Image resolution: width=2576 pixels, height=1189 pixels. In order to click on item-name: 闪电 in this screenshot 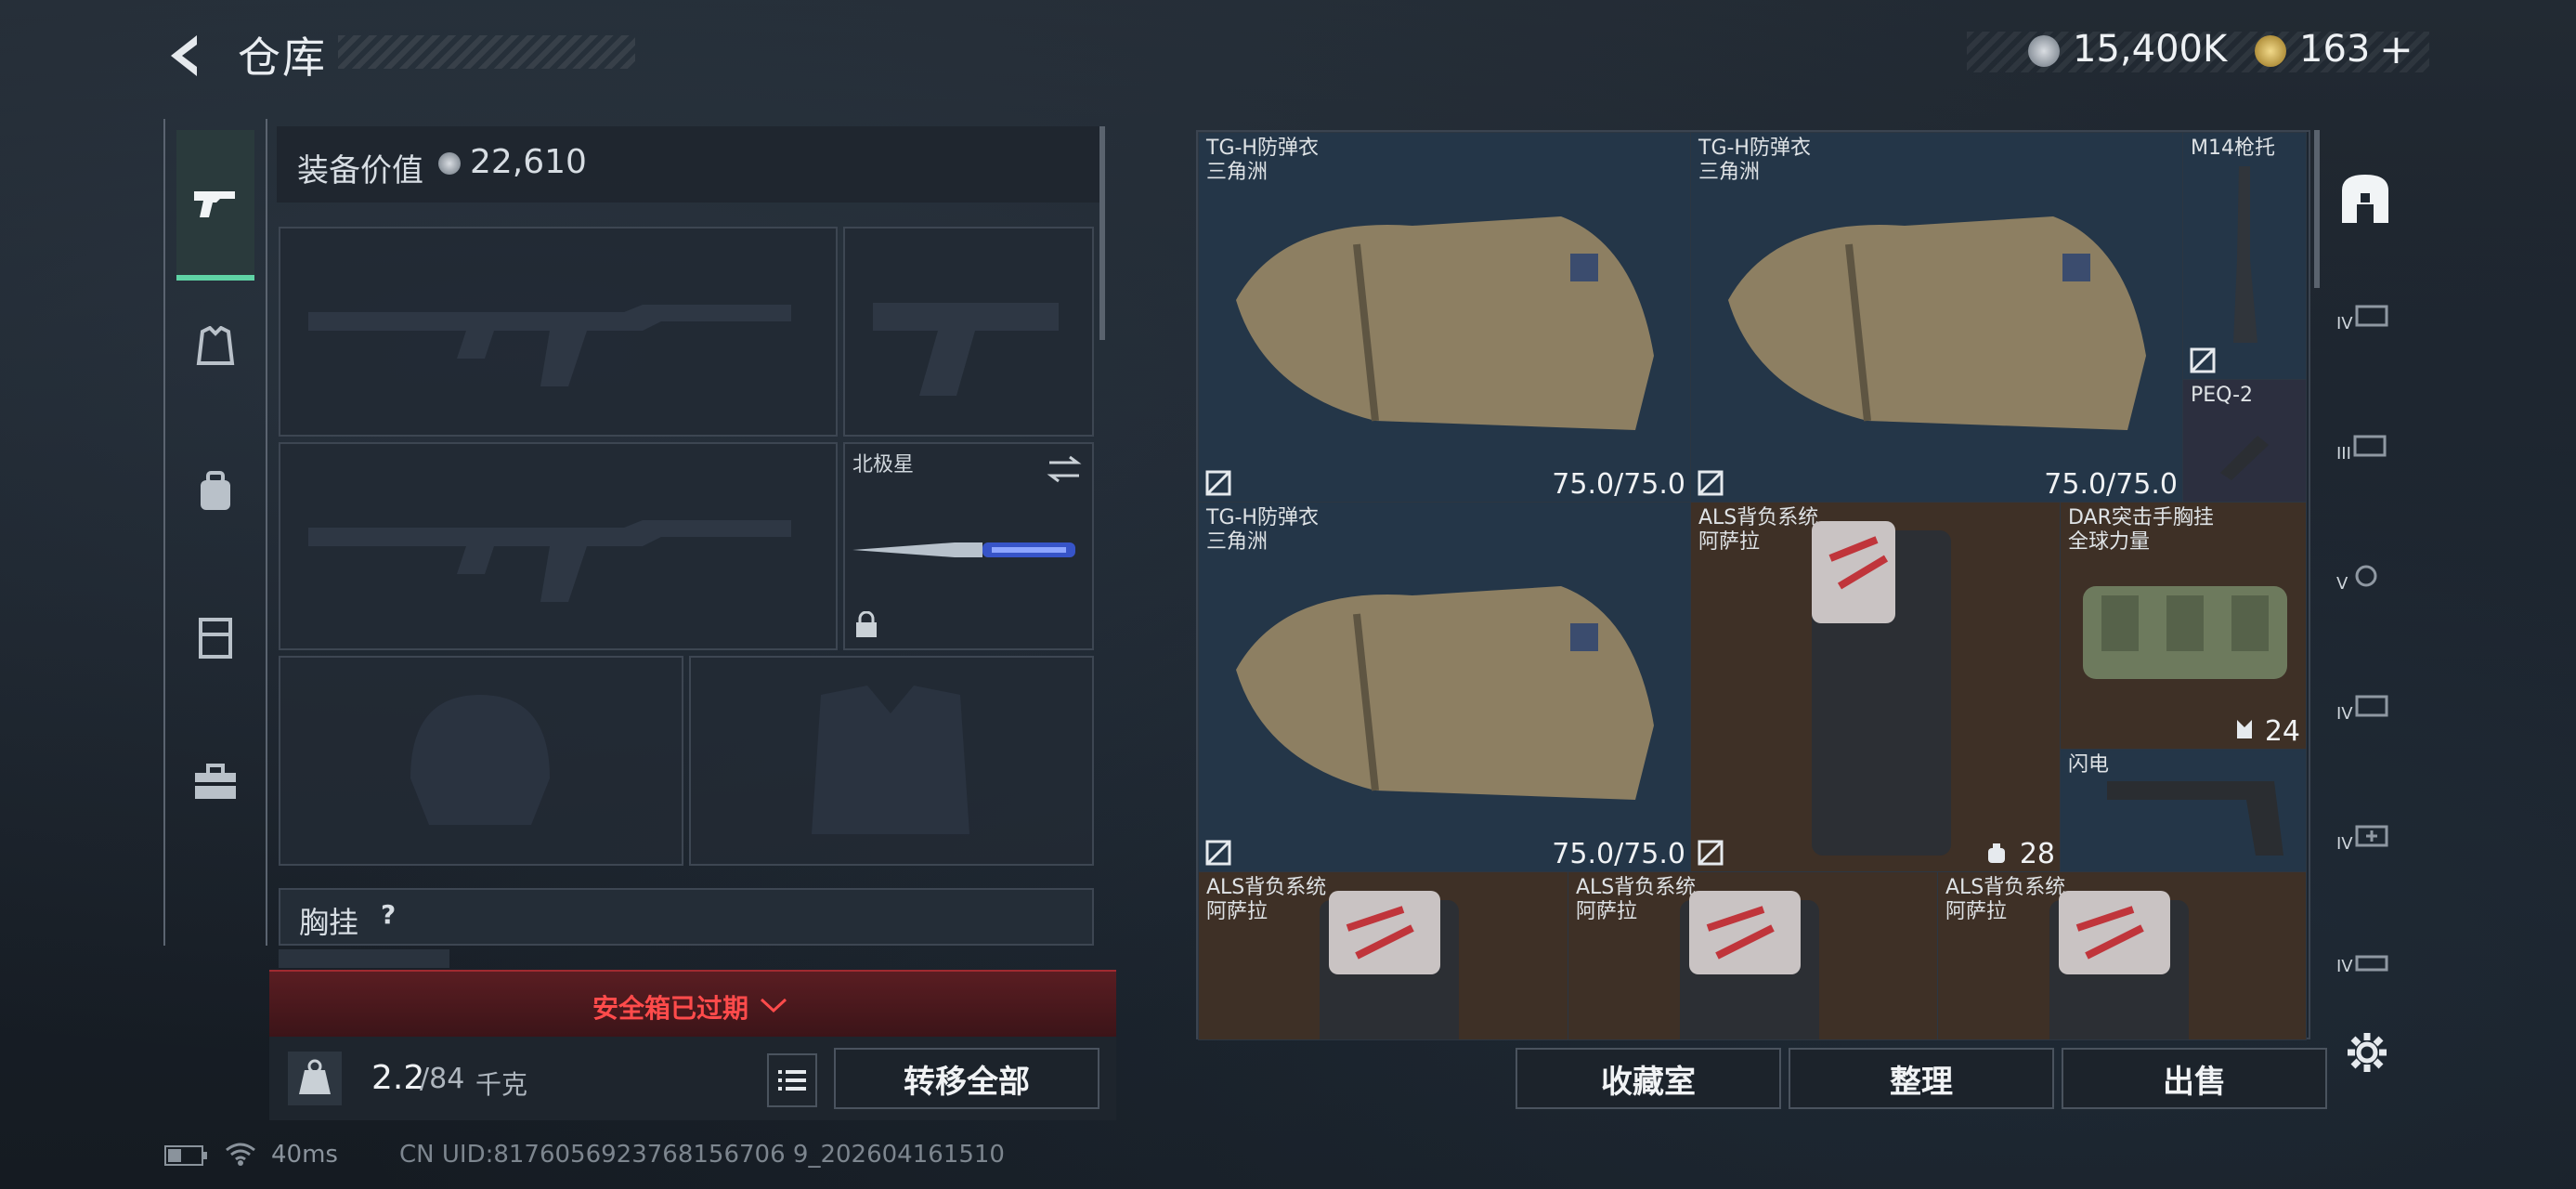, I will do `click(2089, 765)`.